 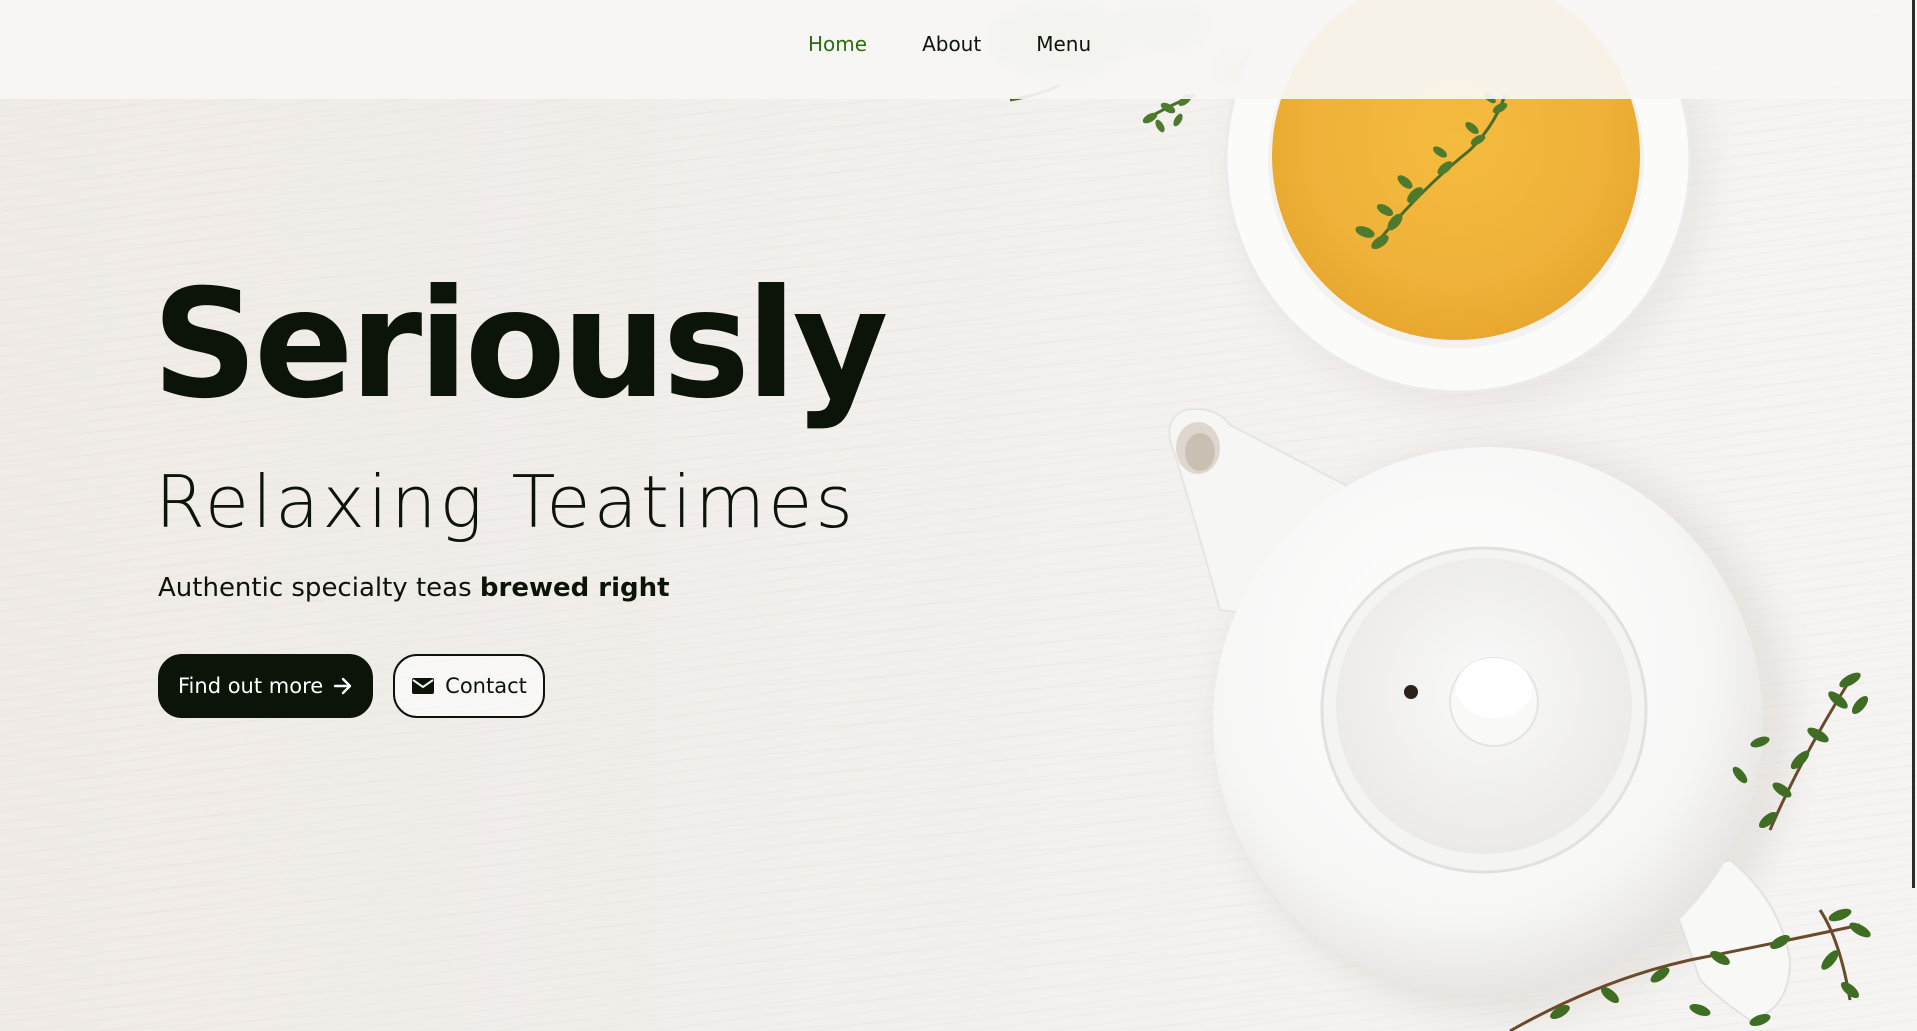 I want to click on hero-tagline: Authentic specialty teas brewed right, so click(x=414, y=588).